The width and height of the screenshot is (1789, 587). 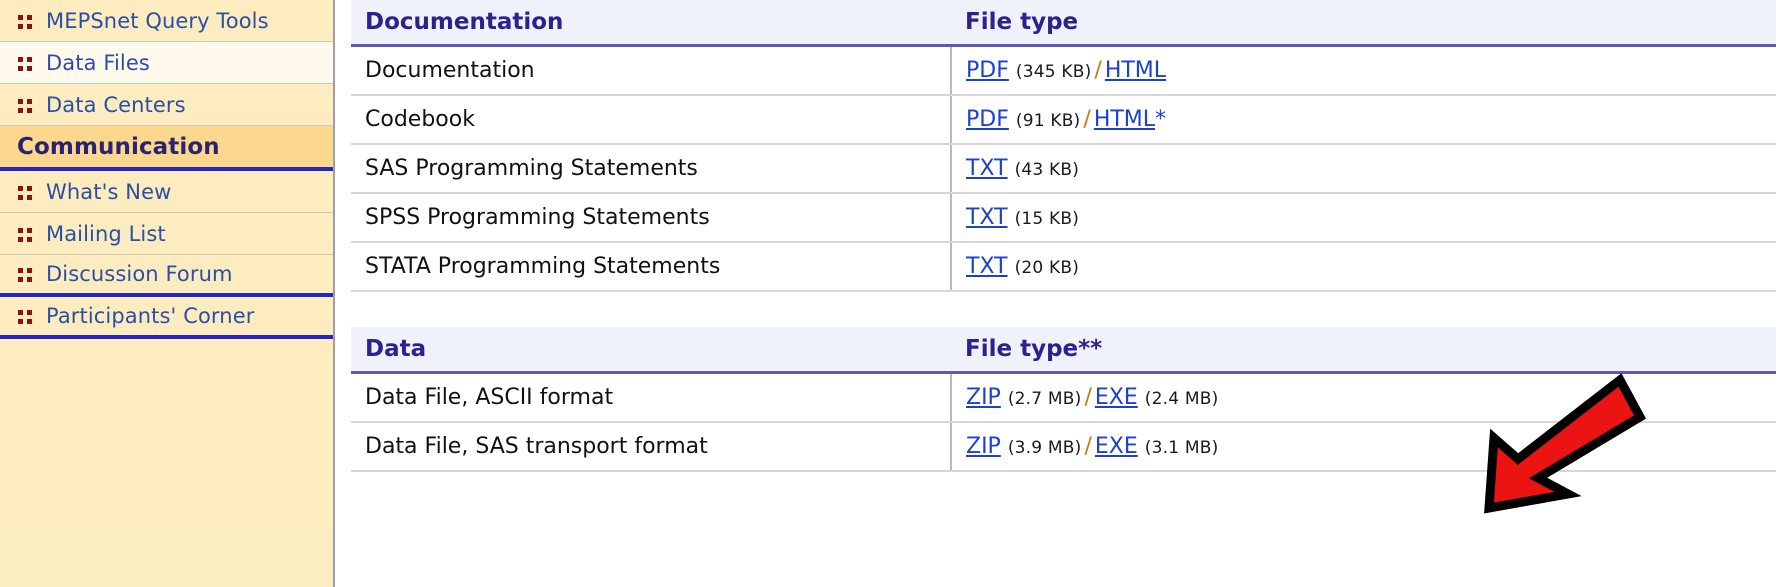 What do you see at coordinates (1363, 169) in the screenshot?
I see `row-filetypes: TXT (43 KB)` at bounding box center [1363, 169].